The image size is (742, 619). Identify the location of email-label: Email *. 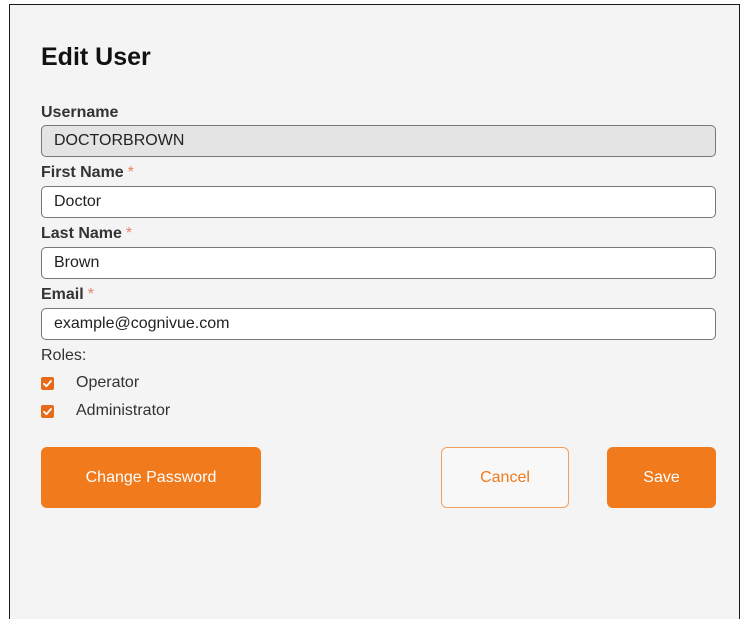
(67, 295).